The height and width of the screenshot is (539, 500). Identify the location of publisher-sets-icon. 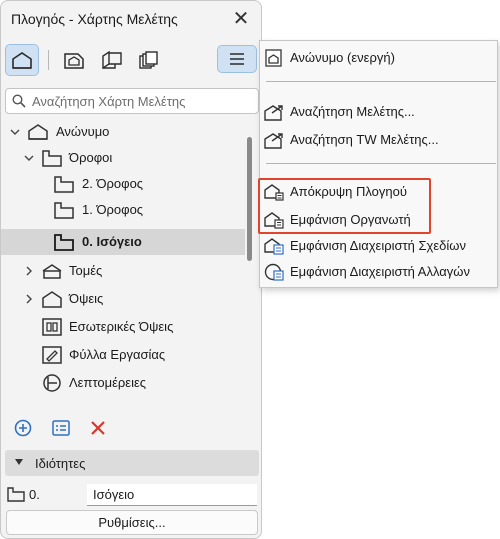
(148, 60).